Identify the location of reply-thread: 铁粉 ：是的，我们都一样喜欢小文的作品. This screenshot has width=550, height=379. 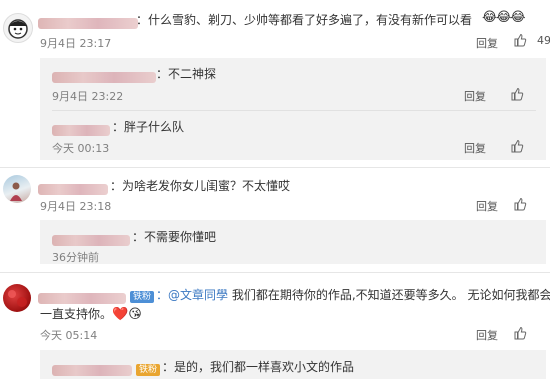
(293, 364).